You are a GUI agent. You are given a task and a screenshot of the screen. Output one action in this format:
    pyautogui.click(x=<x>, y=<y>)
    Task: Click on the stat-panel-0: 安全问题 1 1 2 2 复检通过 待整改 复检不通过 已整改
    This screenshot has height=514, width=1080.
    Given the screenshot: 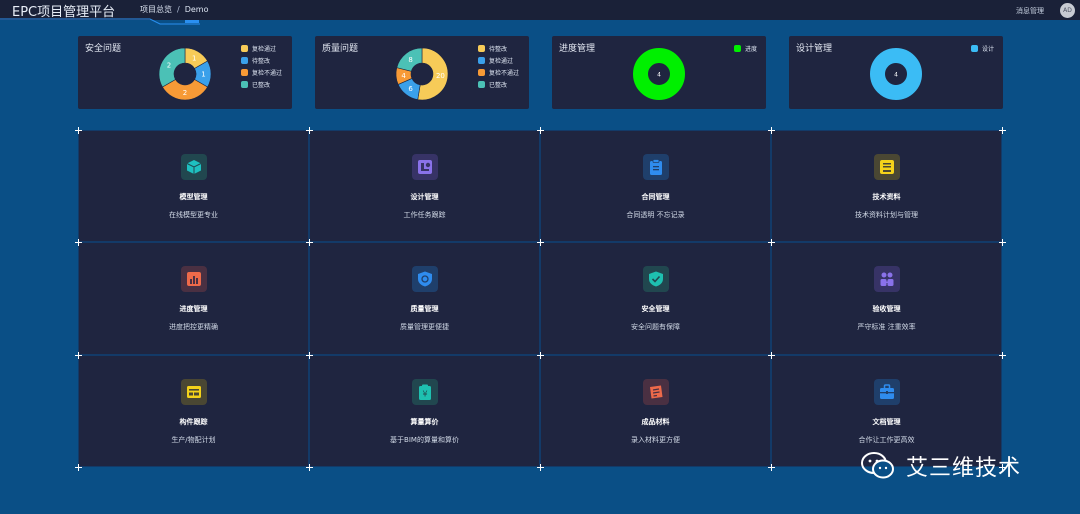 What is the action you would take?
    pyautogui.click(x=185, y=72)
    